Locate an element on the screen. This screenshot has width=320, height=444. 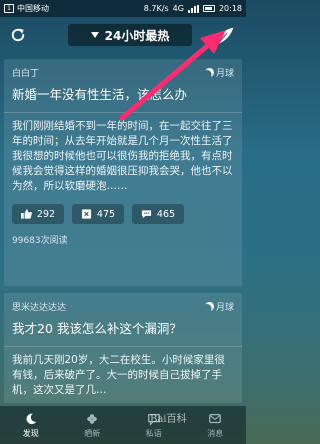
network-speed: 8.7K/s is located at coordinates (156, 8).